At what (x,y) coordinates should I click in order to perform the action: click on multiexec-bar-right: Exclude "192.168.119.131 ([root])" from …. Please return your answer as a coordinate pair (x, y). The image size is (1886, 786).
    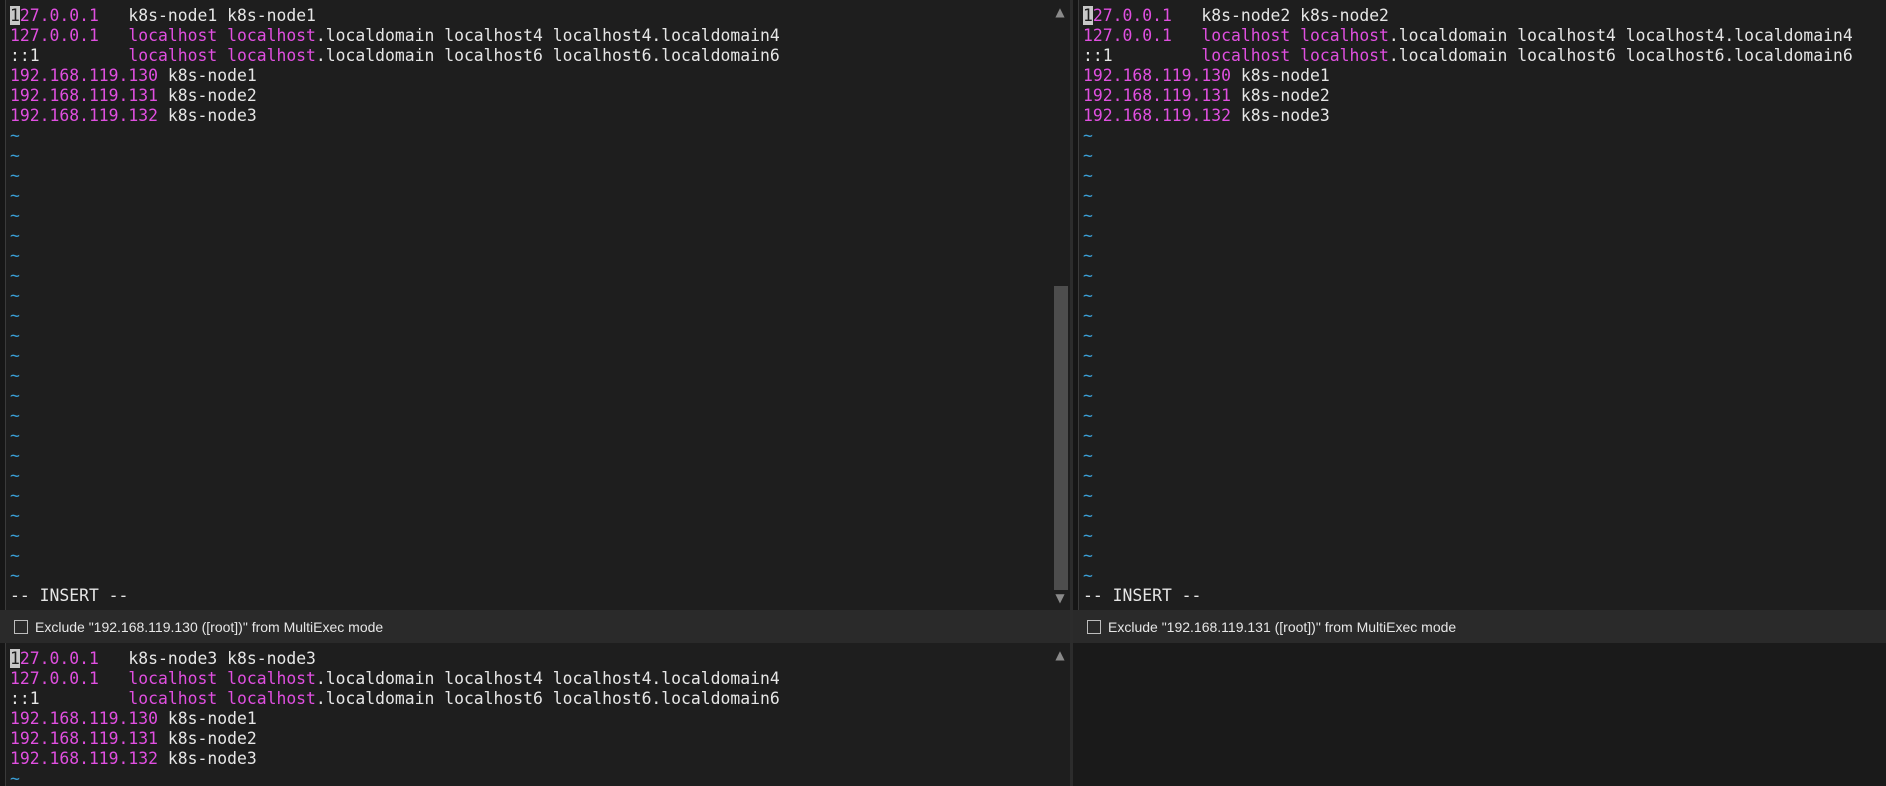
    Looking at the image, I should click on (1479, 626).